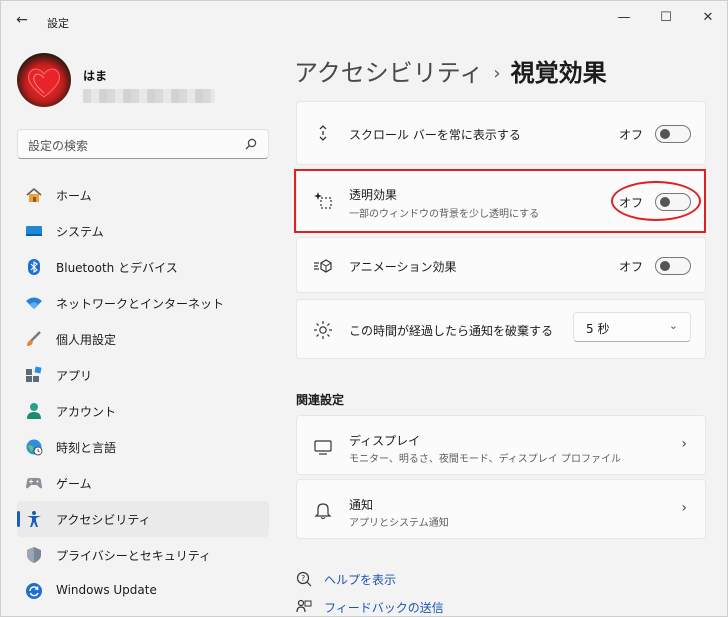  Describe the element at coordinates (435, 135) in the screenshot. I see `setting-title: スクロール バーを常に表示する` at that location.